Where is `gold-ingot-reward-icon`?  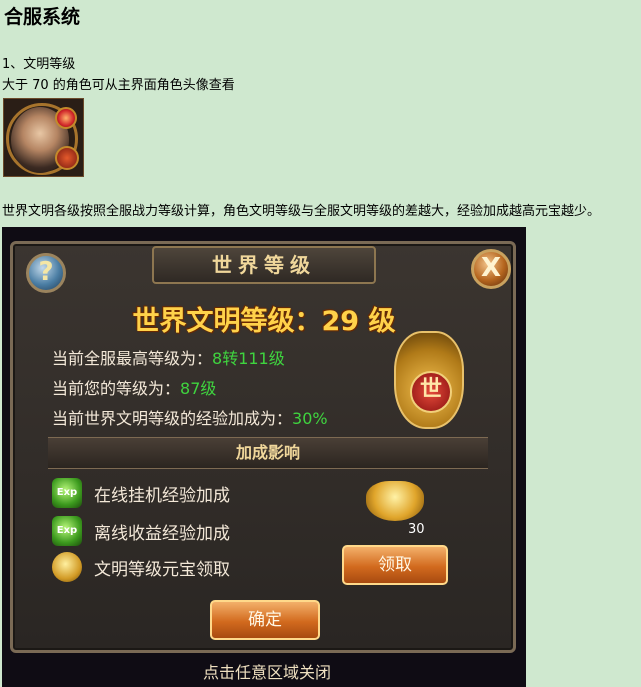 gold-ingot-reward-icon is located at coordinates (395, 501).